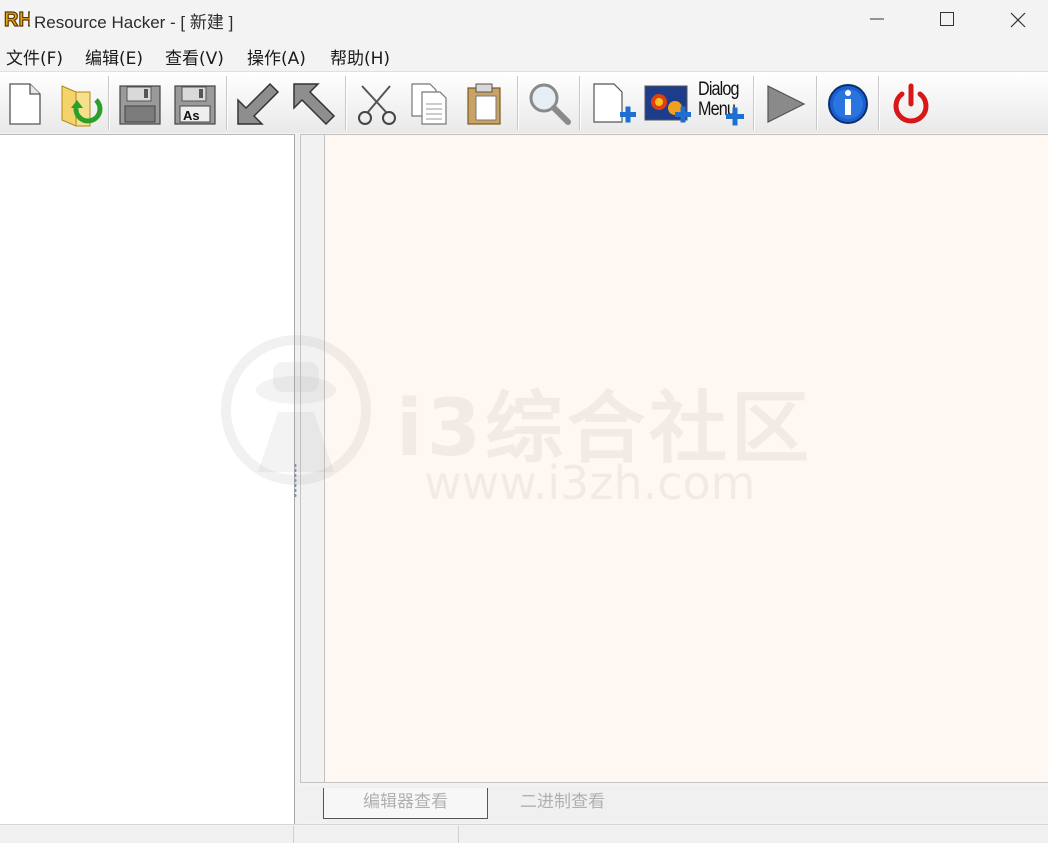 Image resolution: width=1048 pixels, height=843 pixels. What do you see at coordinates (276, 56) in the screenshot?
I see `menu-action: 操作(A)` at bounding box center [276, 56].